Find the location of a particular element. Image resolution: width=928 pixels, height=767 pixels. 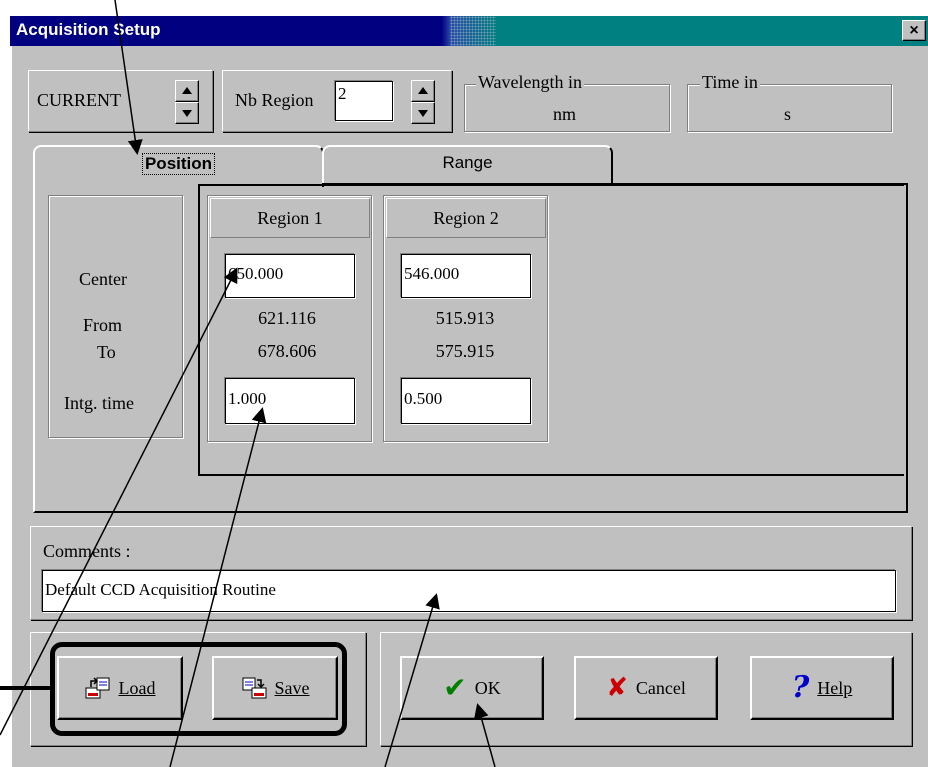

region-1-center-input: 650.000 is located at coordinates (290, 276).